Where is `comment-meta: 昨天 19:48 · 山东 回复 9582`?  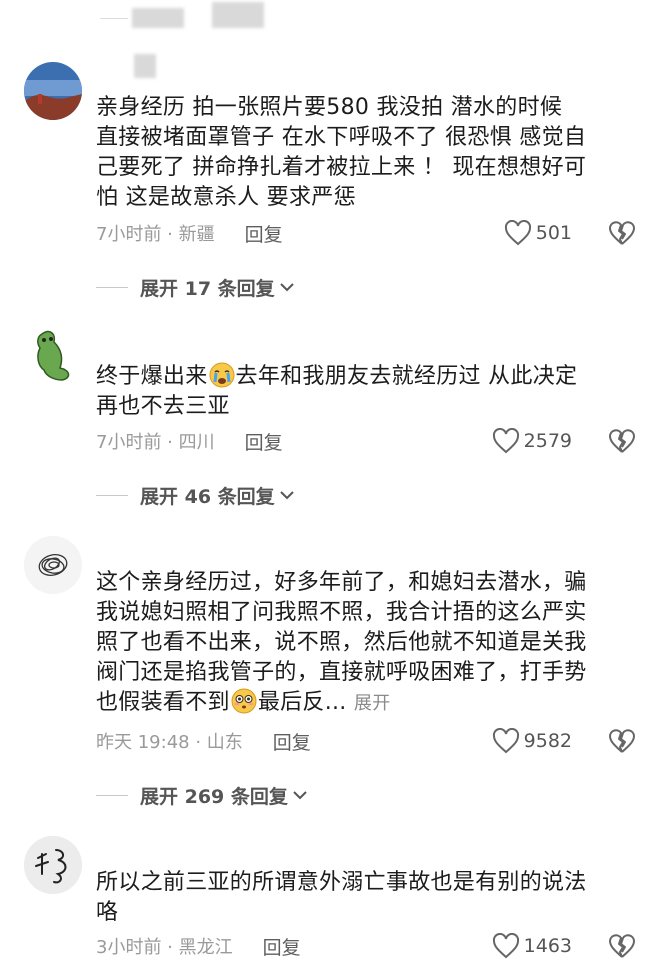
comment-meta: 昨天 19:48 · 山东 回复 9582 is located at coordinates (366, 741).